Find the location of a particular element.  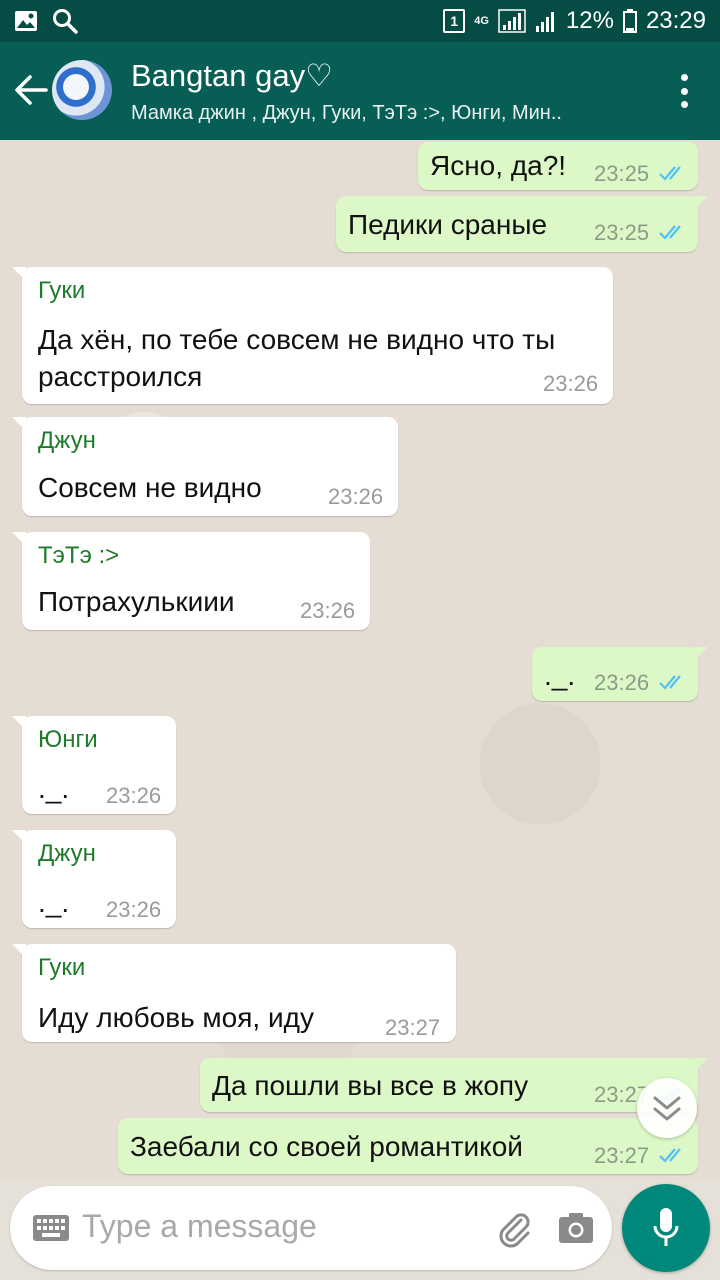

arrow-left-icon is located at coordinates (32, 90).